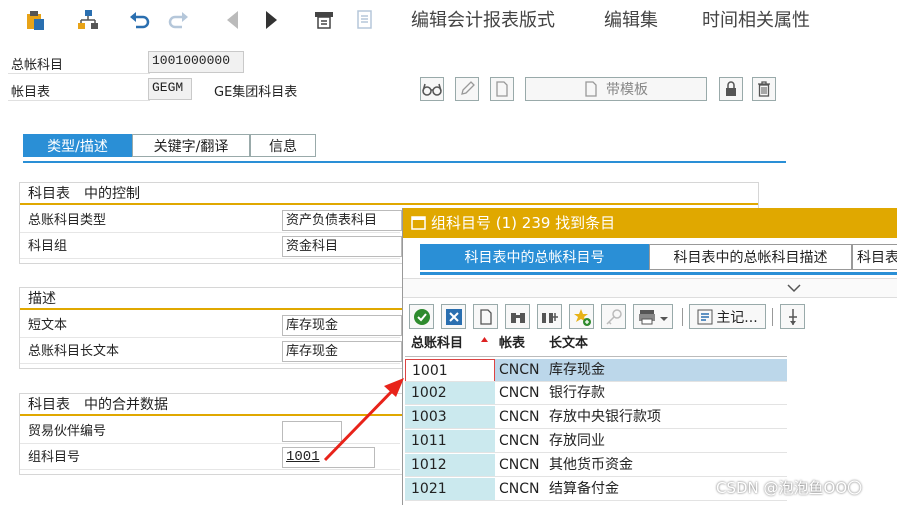 The image size is (897, 505). I want to click on group-account-field: 1001, so click(328, 457).